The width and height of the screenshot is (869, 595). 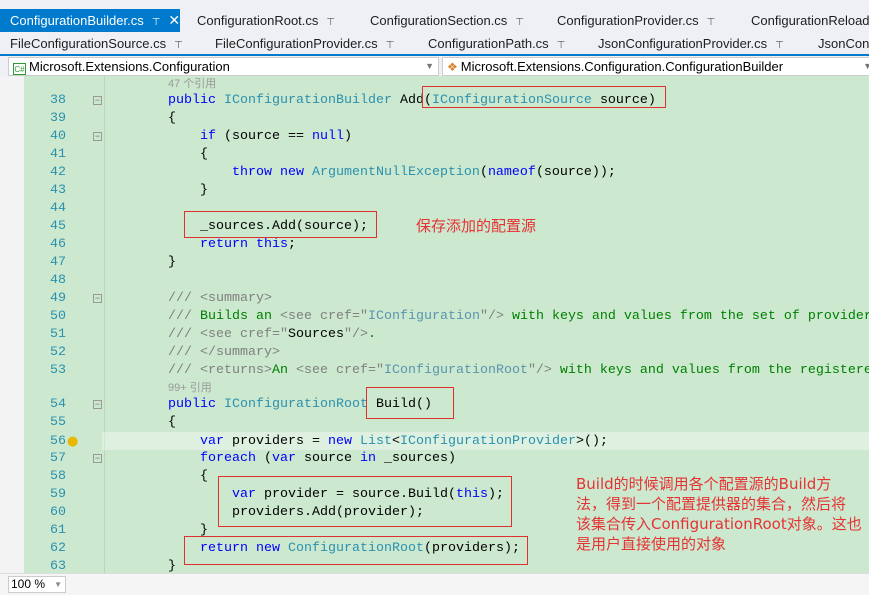 What do you see at coordinates (58, 280) in the screenshot?
I see `line-number: 48` at bounding box center [58, 280].